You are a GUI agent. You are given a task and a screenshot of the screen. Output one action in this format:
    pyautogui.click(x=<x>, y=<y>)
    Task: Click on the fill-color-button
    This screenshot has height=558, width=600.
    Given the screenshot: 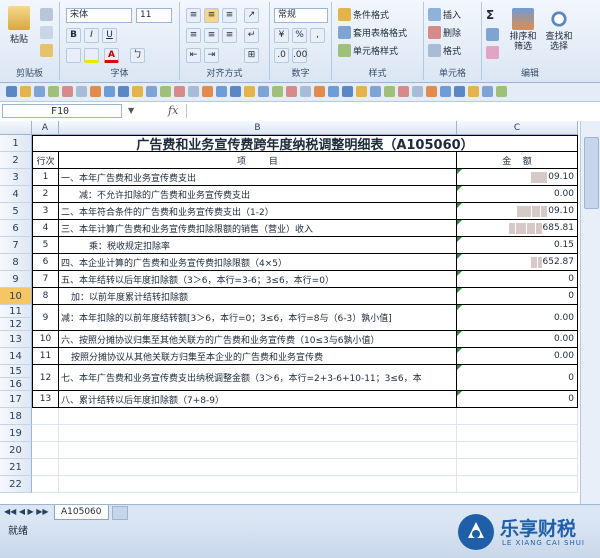 What is the action you would take?
    pyautogui.click(x=91, y=55)
    